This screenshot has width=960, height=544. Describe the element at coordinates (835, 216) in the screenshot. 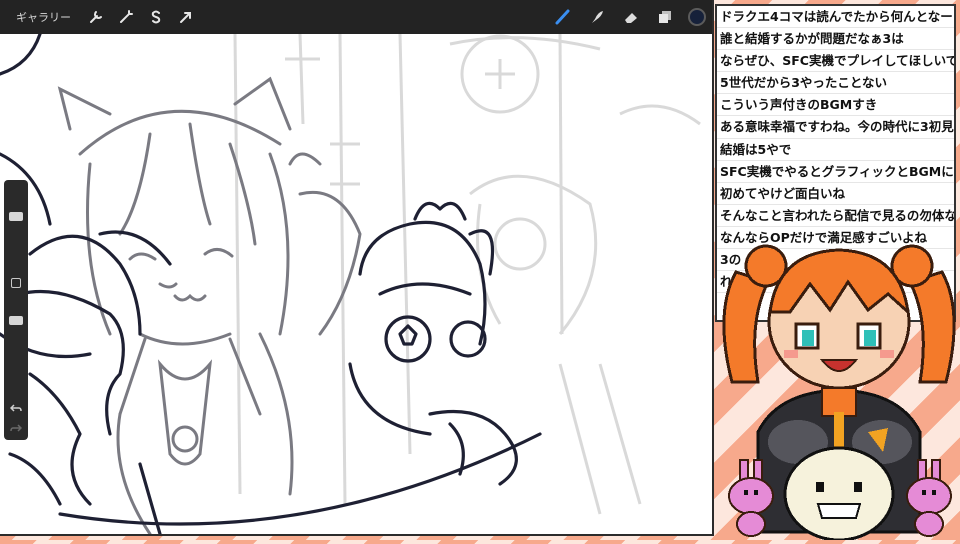

I see `chat-message: そんなこと言われたら配信で見るの勿体ない` at that location.